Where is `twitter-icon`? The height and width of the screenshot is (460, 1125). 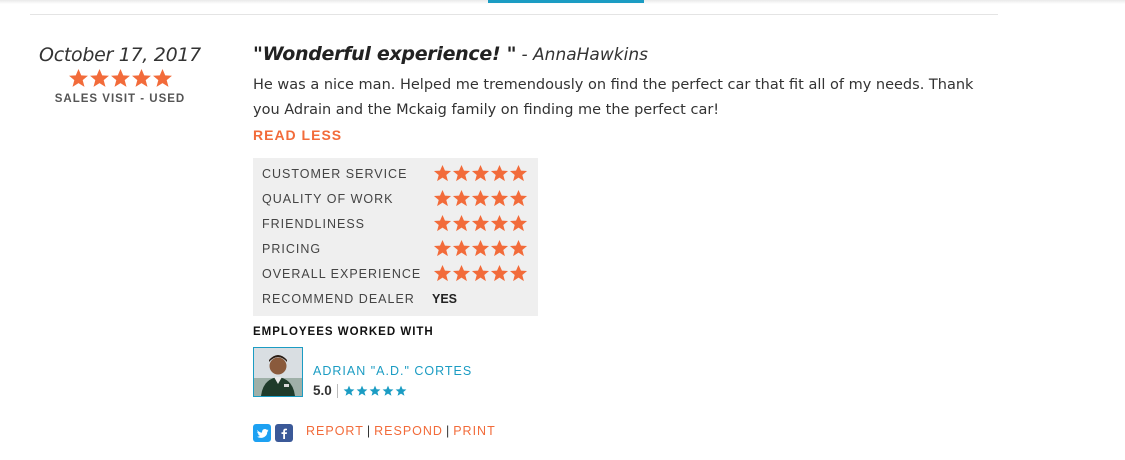 twitter-icon is located at coordinates (262, 433).